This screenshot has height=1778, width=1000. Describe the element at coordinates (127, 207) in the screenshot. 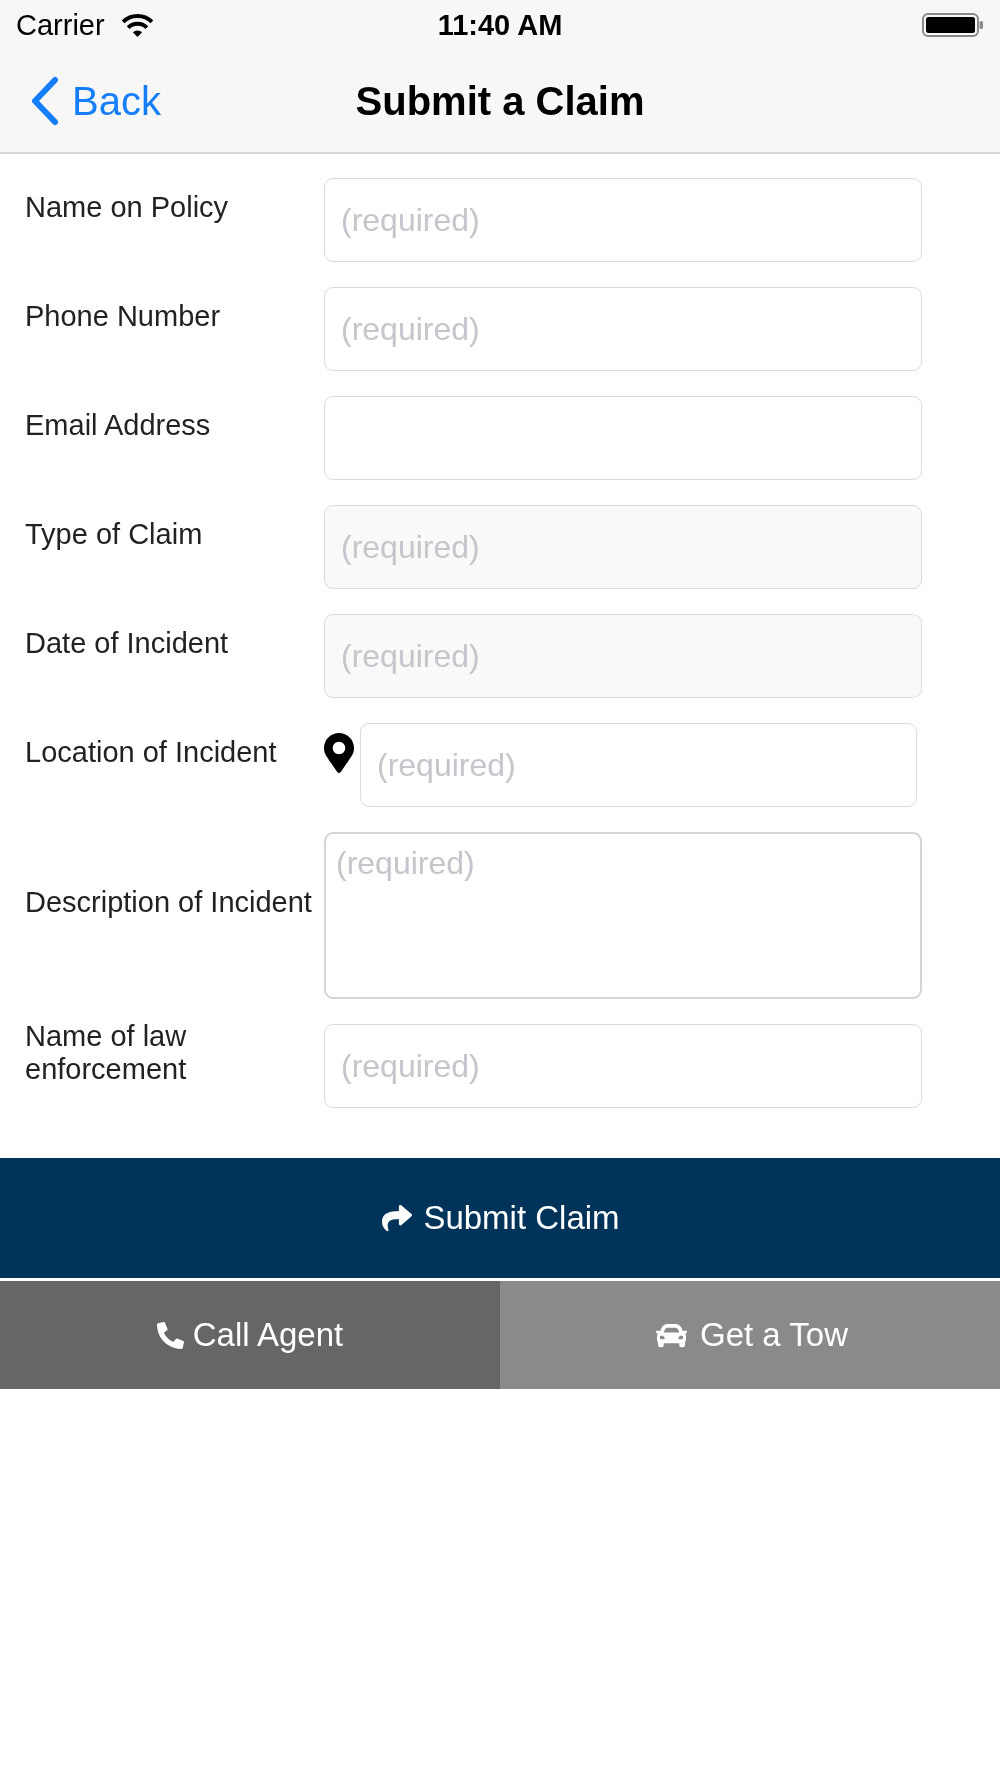

I see `field-label: Name on Policy` at that location.